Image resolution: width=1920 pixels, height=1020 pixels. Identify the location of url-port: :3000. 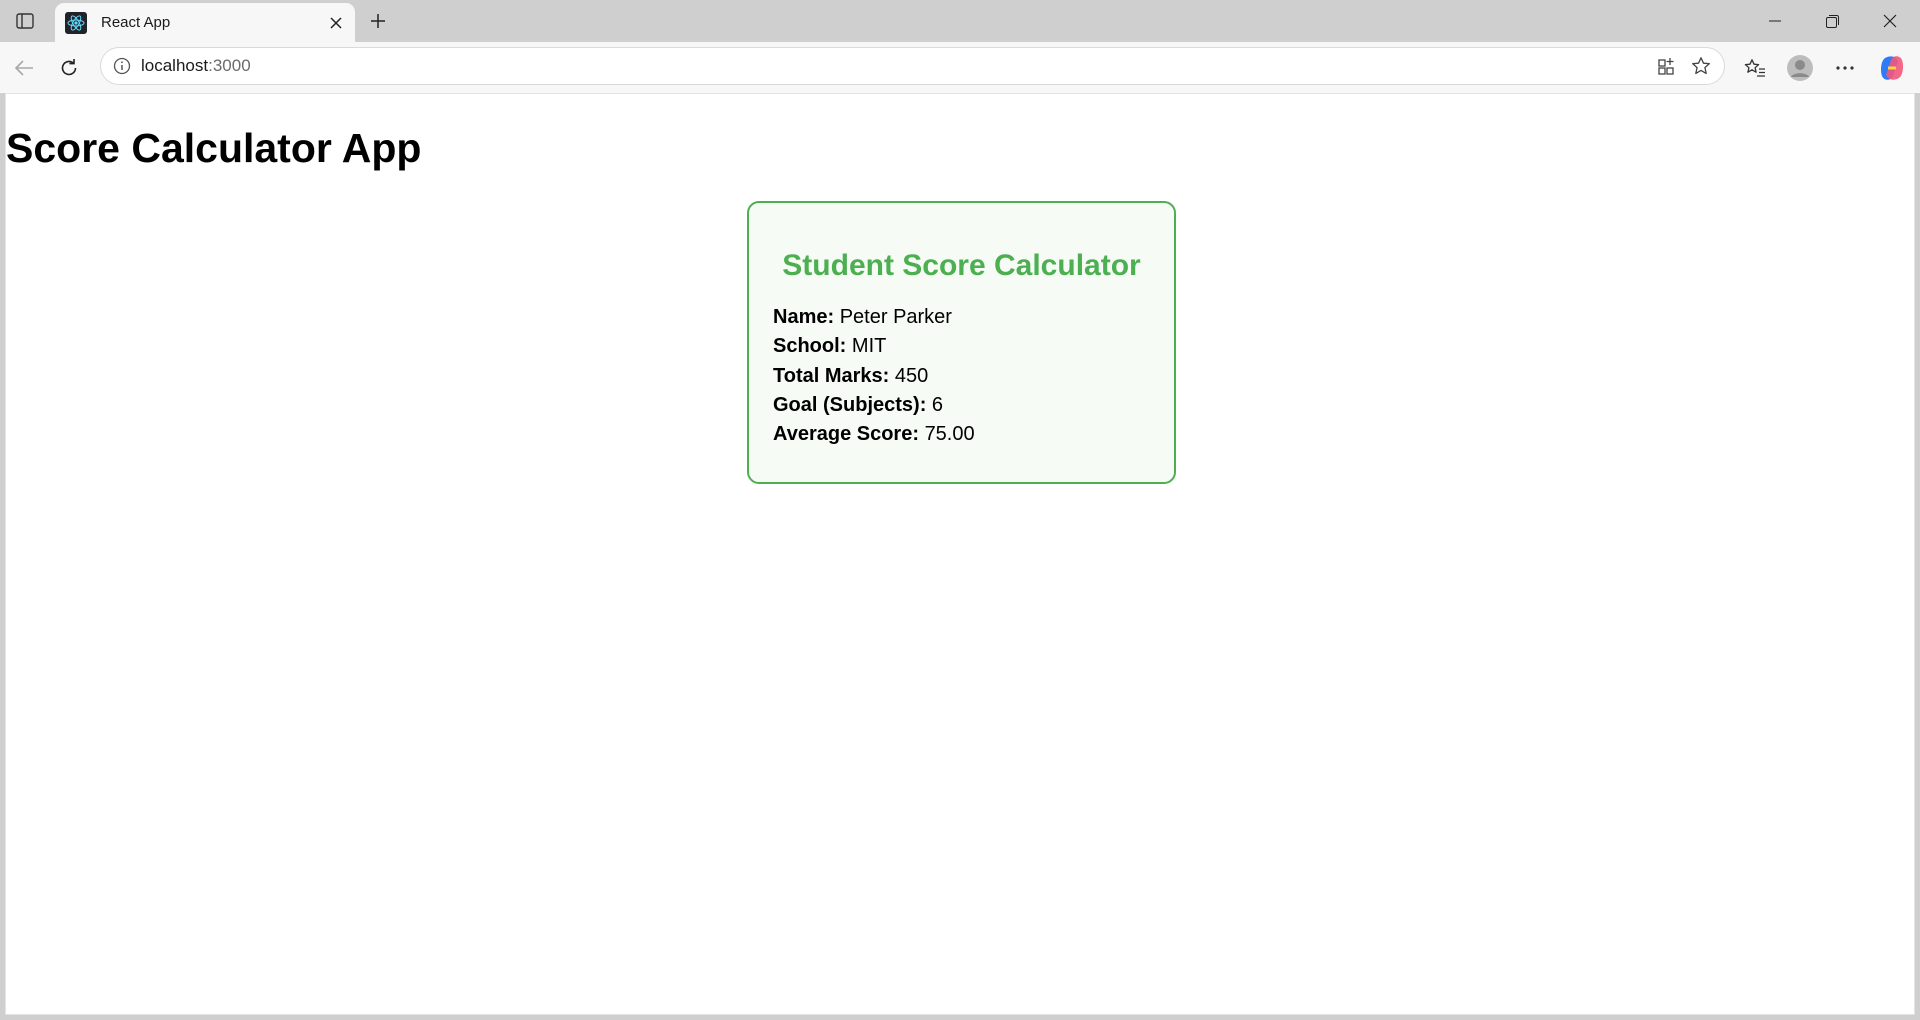
(229, 65).